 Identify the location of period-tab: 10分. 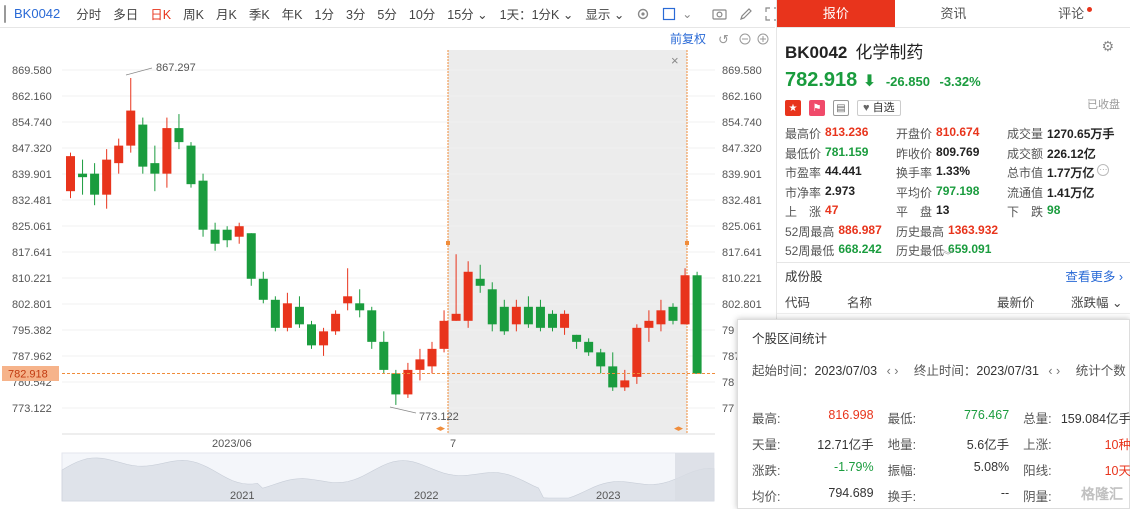
(422, 13).